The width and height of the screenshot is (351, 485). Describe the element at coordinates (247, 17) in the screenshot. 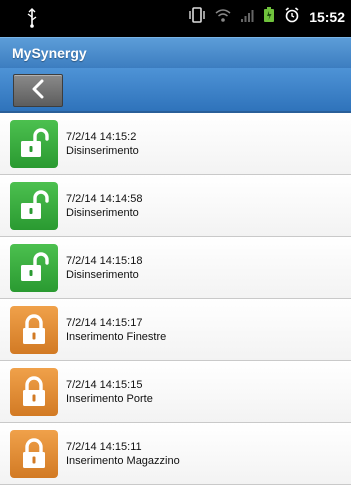

I see `signal-icon` at that location.